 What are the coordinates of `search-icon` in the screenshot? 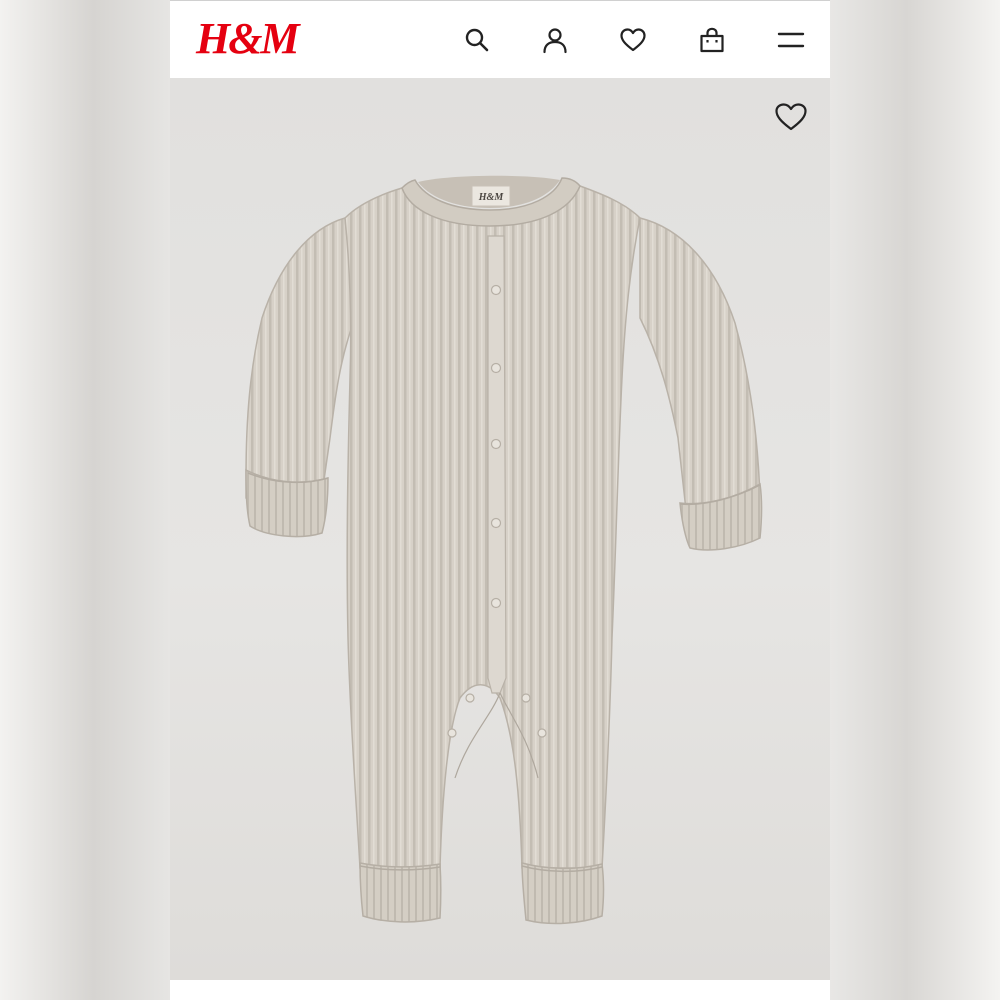 It's located at (477, 40).